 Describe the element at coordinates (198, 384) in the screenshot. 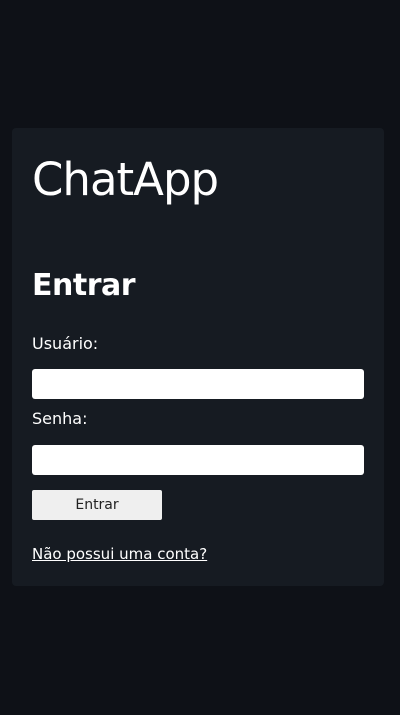

I see `username-input` at that location.